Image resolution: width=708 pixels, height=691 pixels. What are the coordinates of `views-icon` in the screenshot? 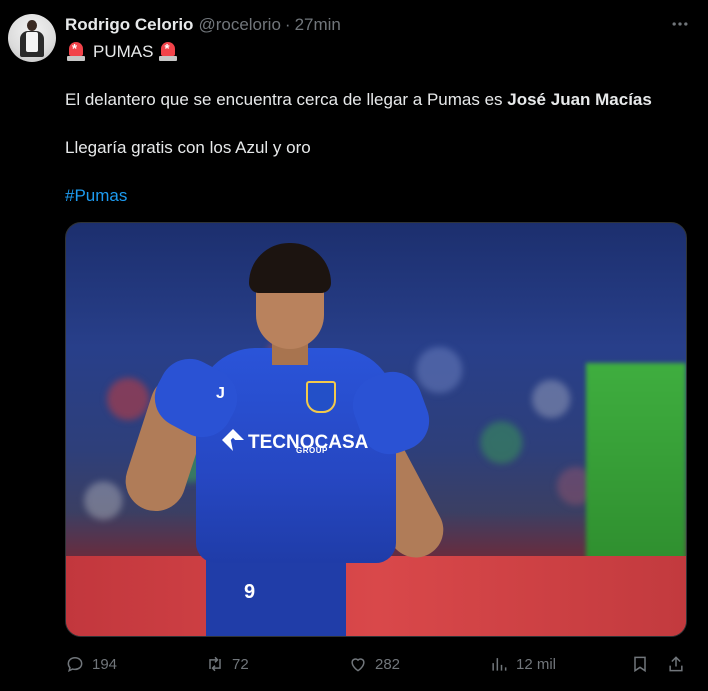 It's located at (499, 664).